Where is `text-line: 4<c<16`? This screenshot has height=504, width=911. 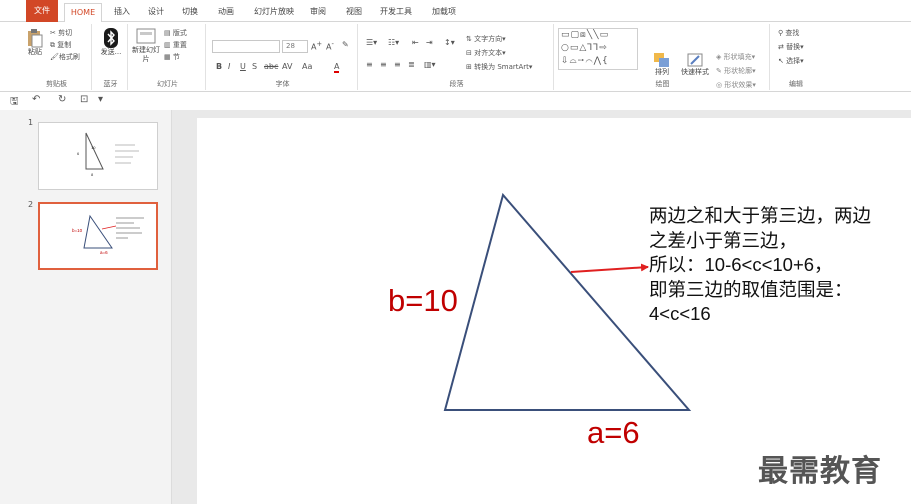 text-line: 4<c<16 is located at coordinates (680, 313).